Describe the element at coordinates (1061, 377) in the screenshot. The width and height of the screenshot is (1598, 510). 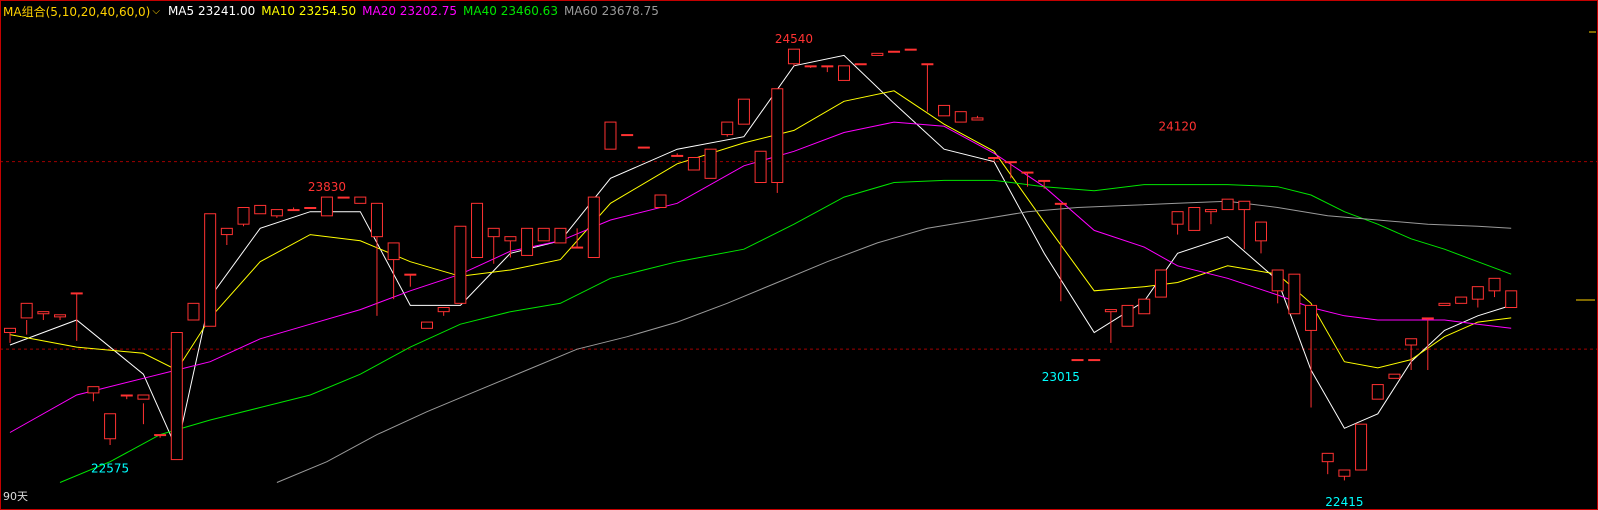
I see `price-annotation: 23015` at that location.